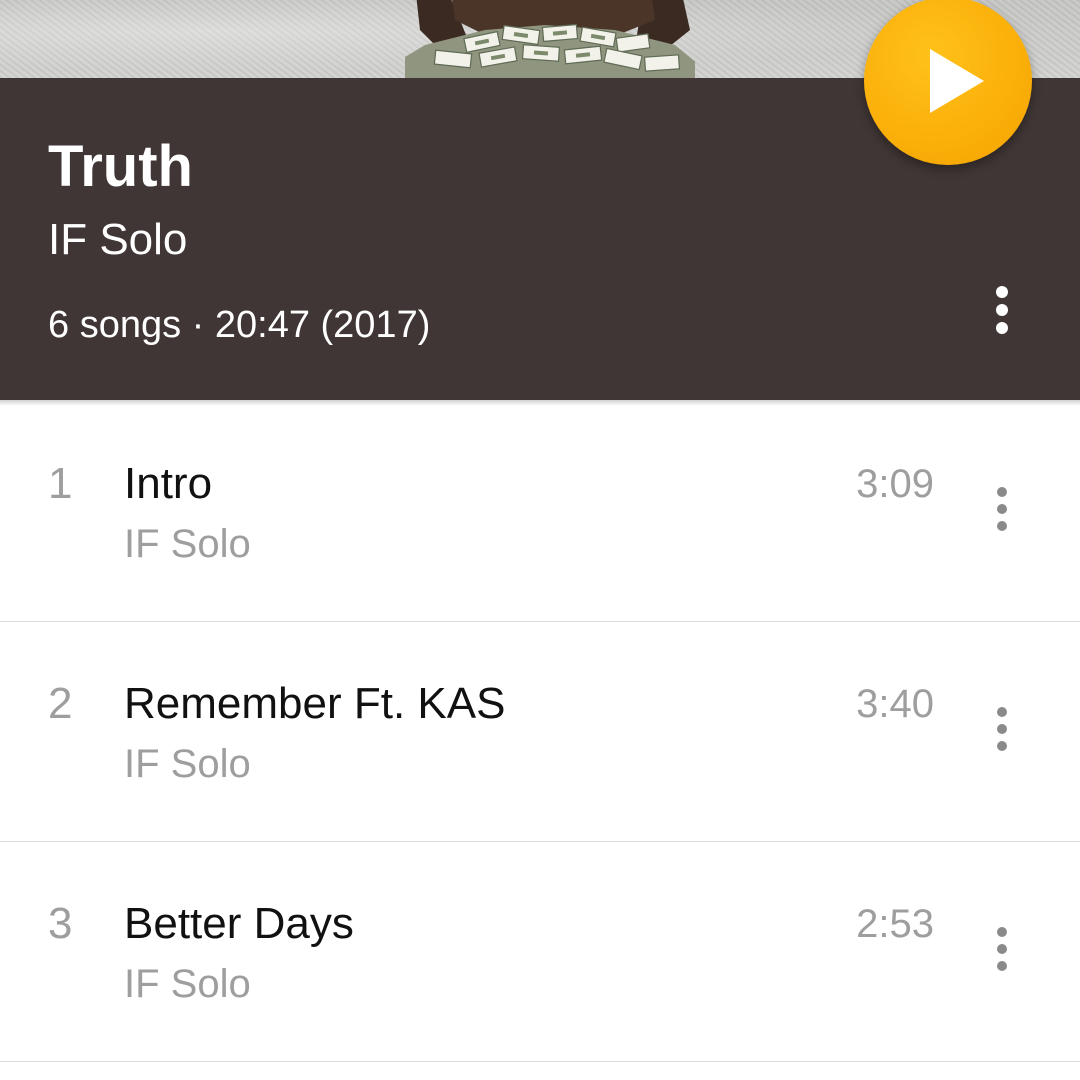 The height and width of the screenshot is (1080, 1080). I want to click on album-artist: IF Solo, so click(118, 239).